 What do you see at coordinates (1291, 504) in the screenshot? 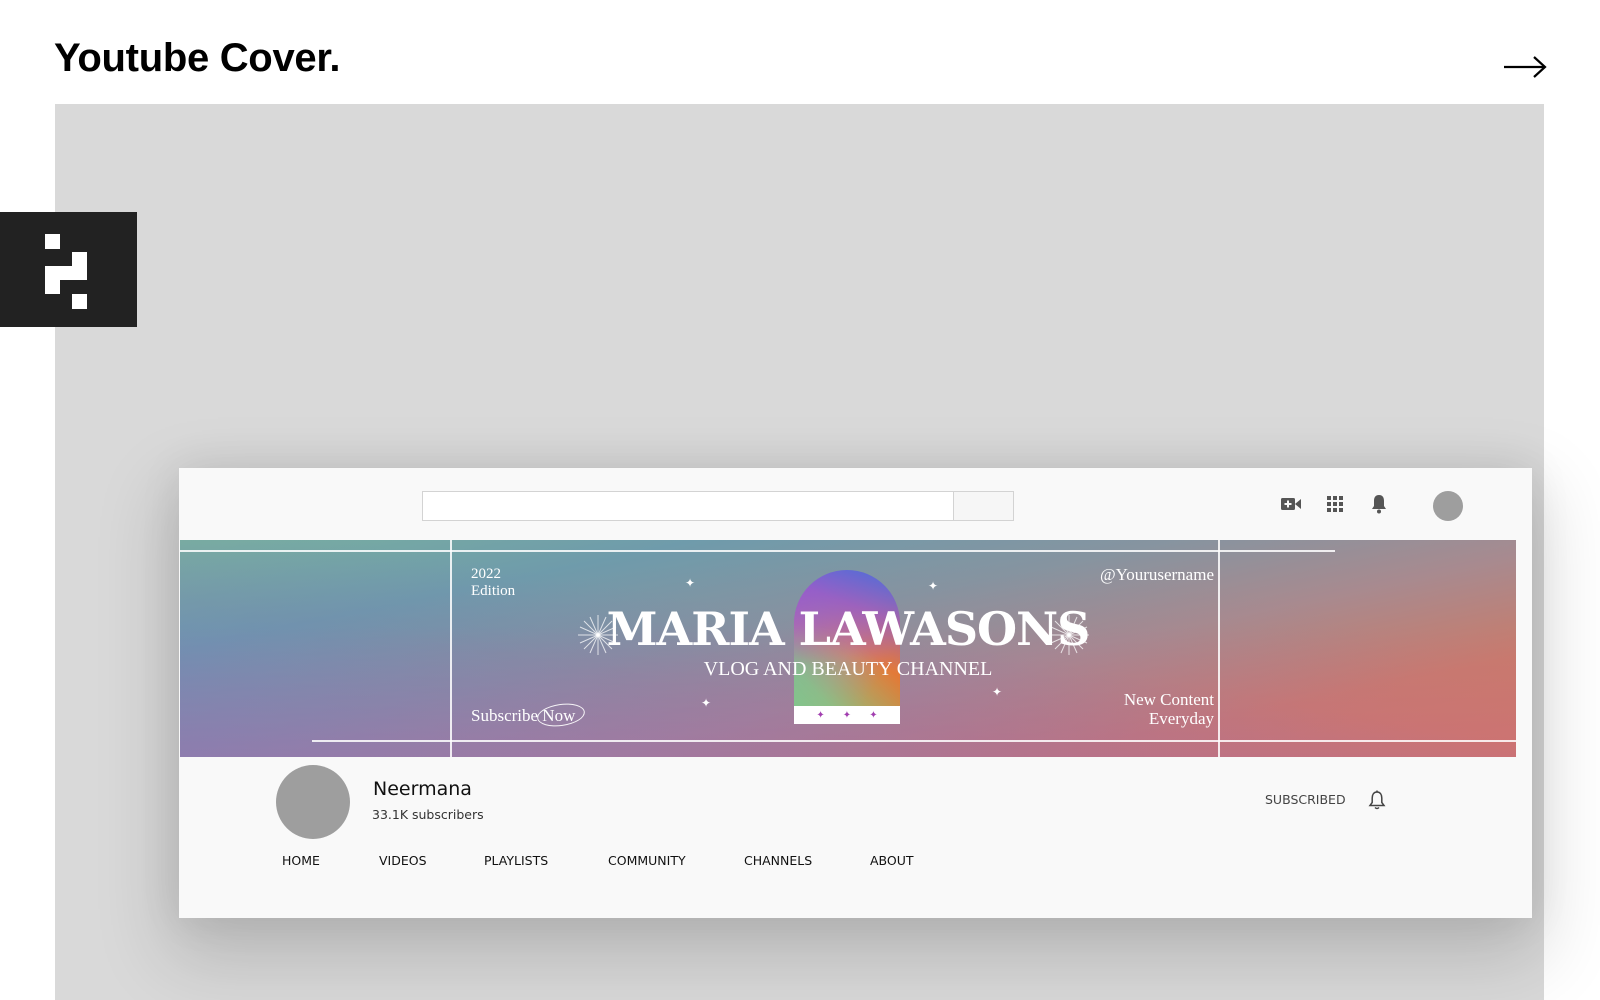
I see `create-video-icon` at bounding box center [1291, 504].